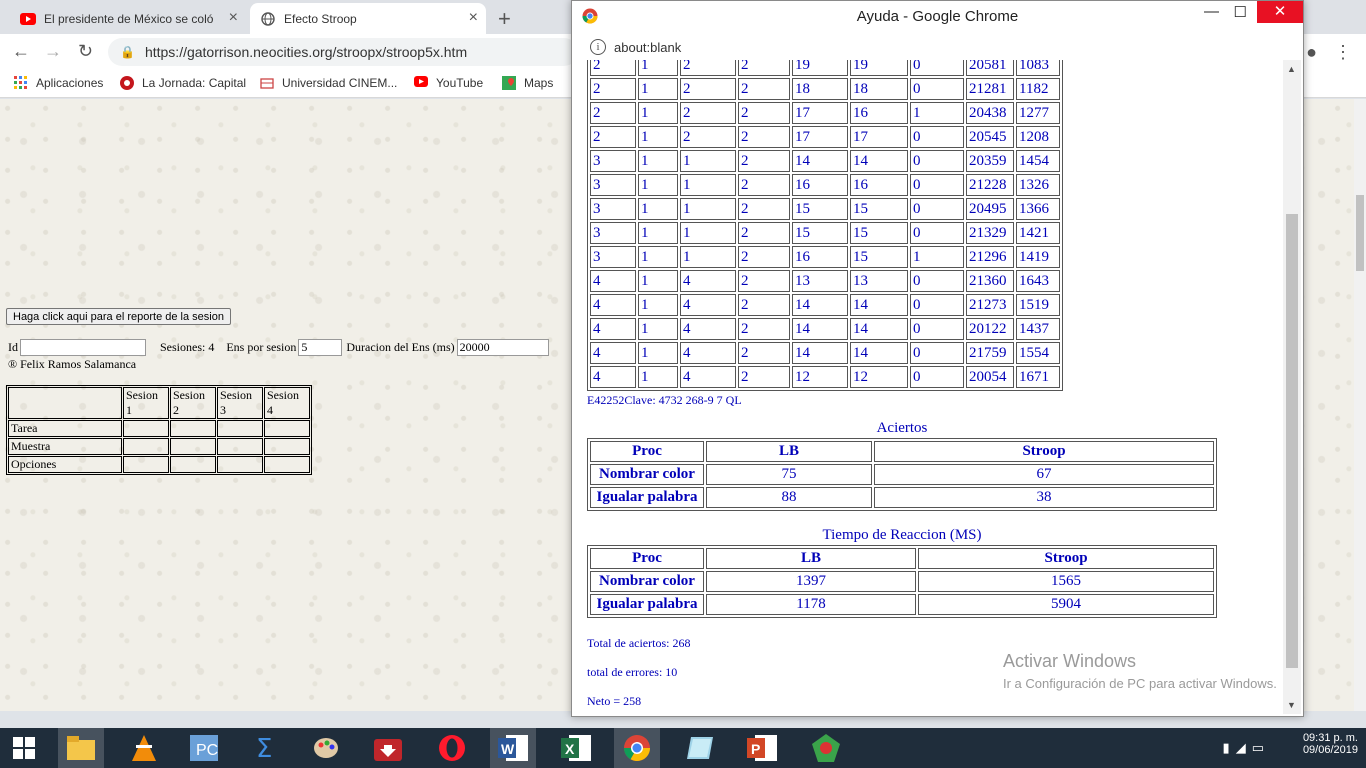 Image resolution: width=1366 pixels, height=768 pixels. Describe the element at coordinates (1261, 747) in the screenshot. I see `battery-icon: ▭` at that location.